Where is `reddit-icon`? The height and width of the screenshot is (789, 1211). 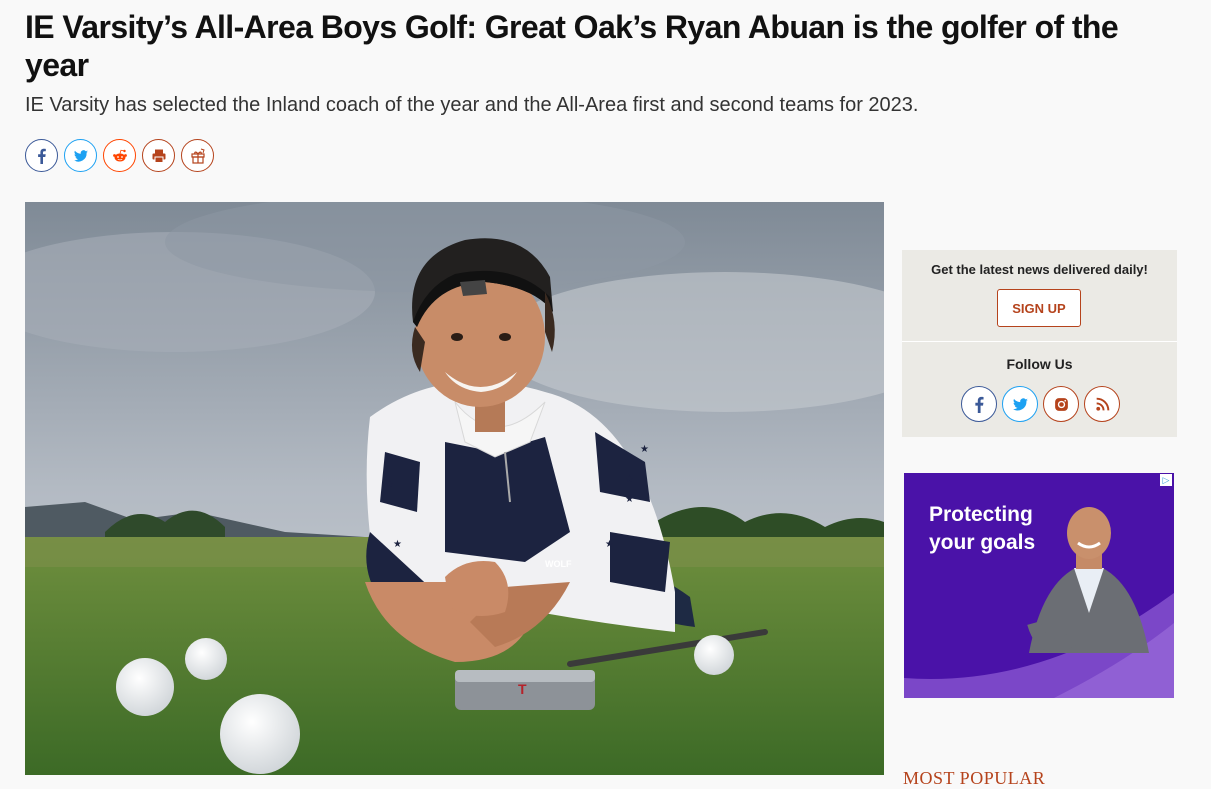
reddit-icon is located at coordinates (119, 155).